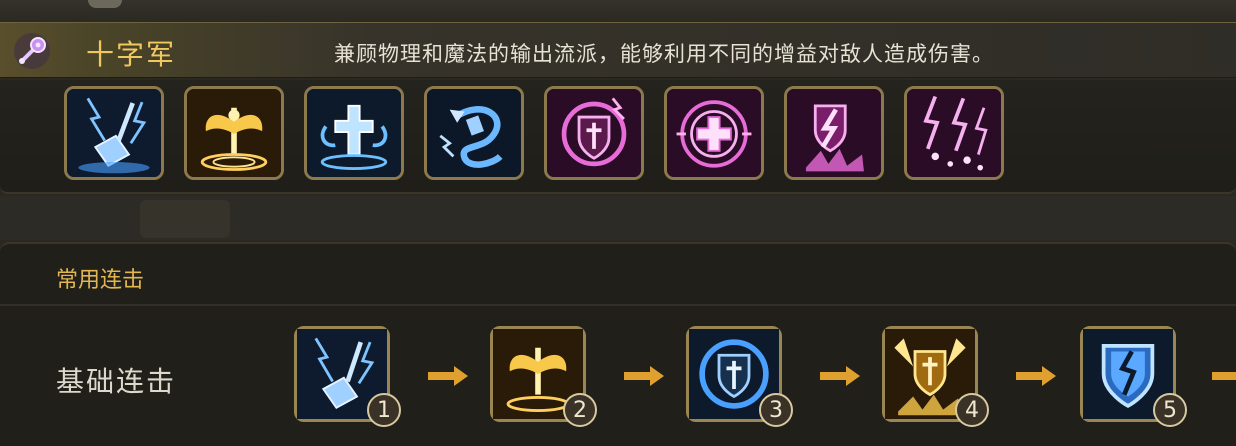  What do you see at coordinates (834, 133) in the screenshot?
I see `lightning-burst-icon` at bounding box center [834, 133].